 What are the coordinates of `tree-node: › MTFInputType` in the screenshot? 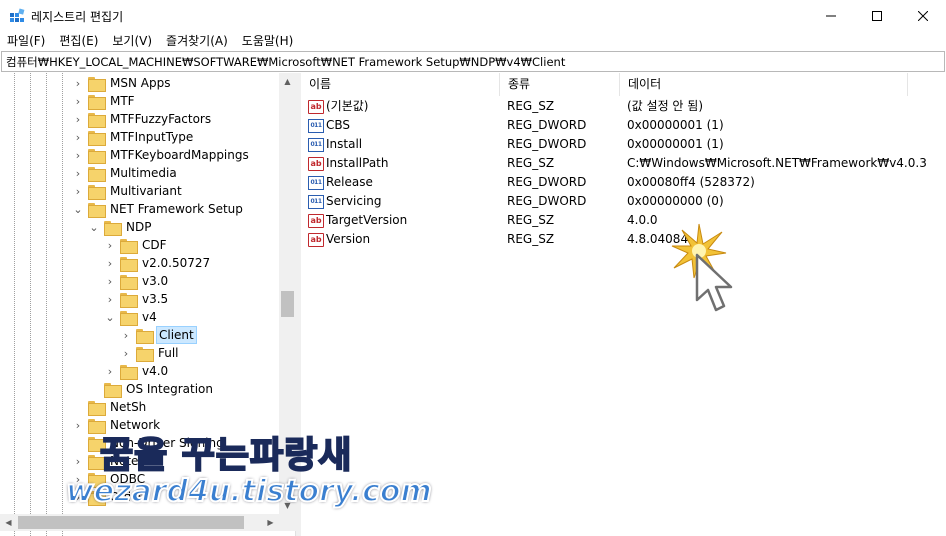 It's located at (133, 137).